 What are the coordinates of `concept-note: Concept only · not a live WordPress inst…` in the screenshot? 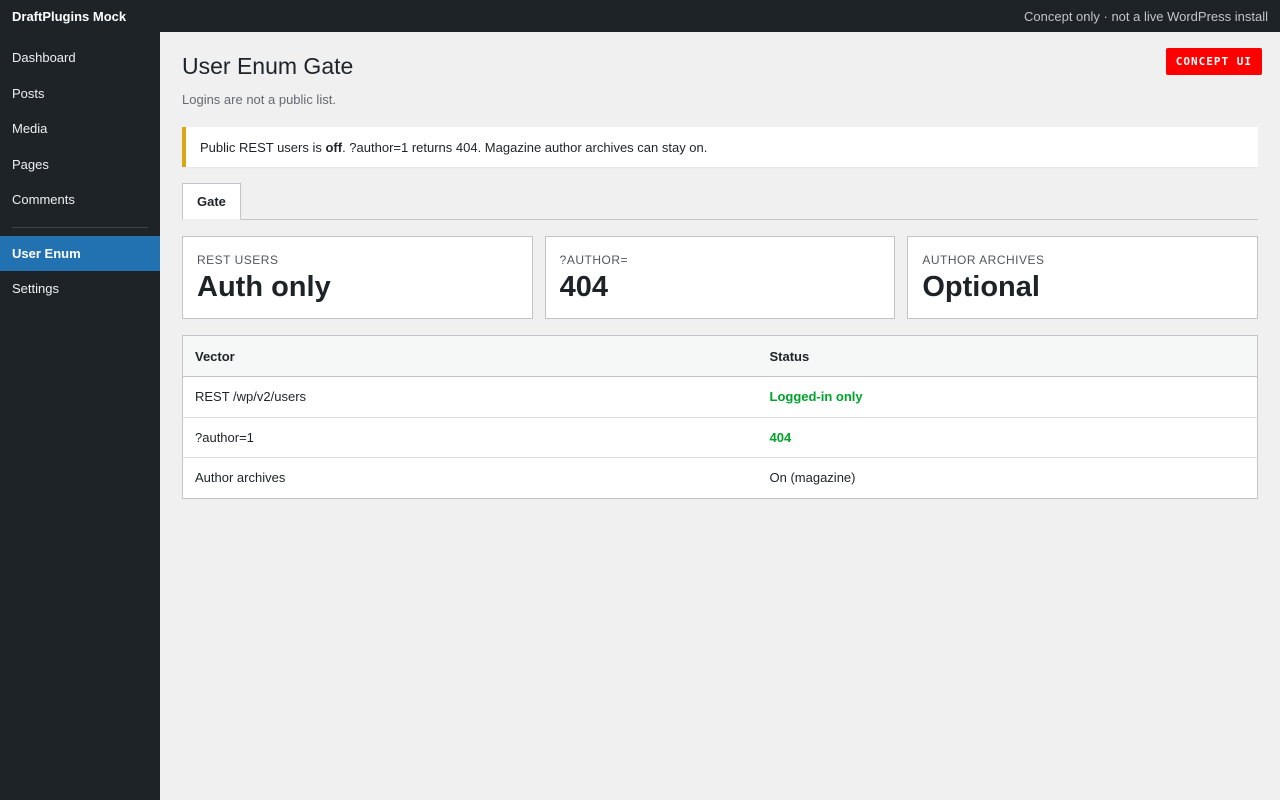 It's located at (1146, 16).